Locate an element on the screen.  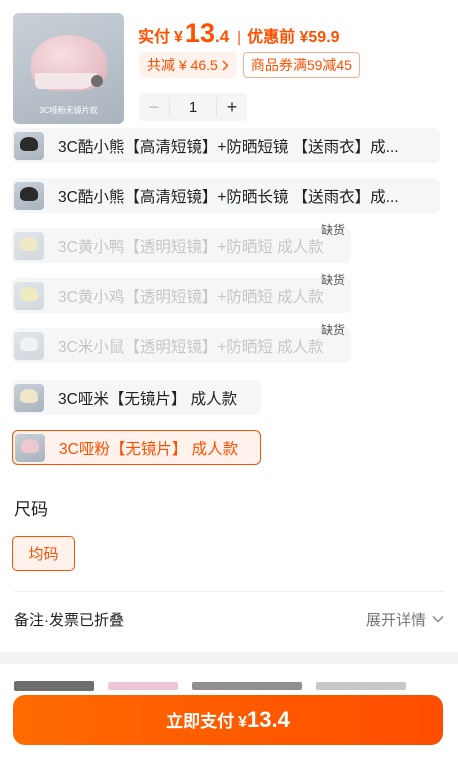
quantity-stepper: − 1 + is located at coordinates (193, 107).